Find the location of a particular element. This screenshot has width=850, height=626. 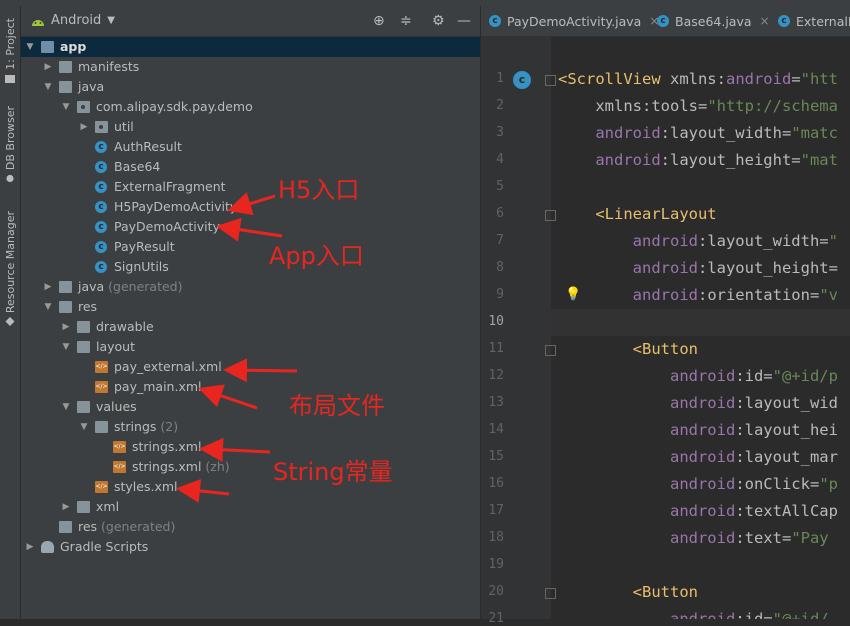

arrow-strings is located at coordinates (235, 449).